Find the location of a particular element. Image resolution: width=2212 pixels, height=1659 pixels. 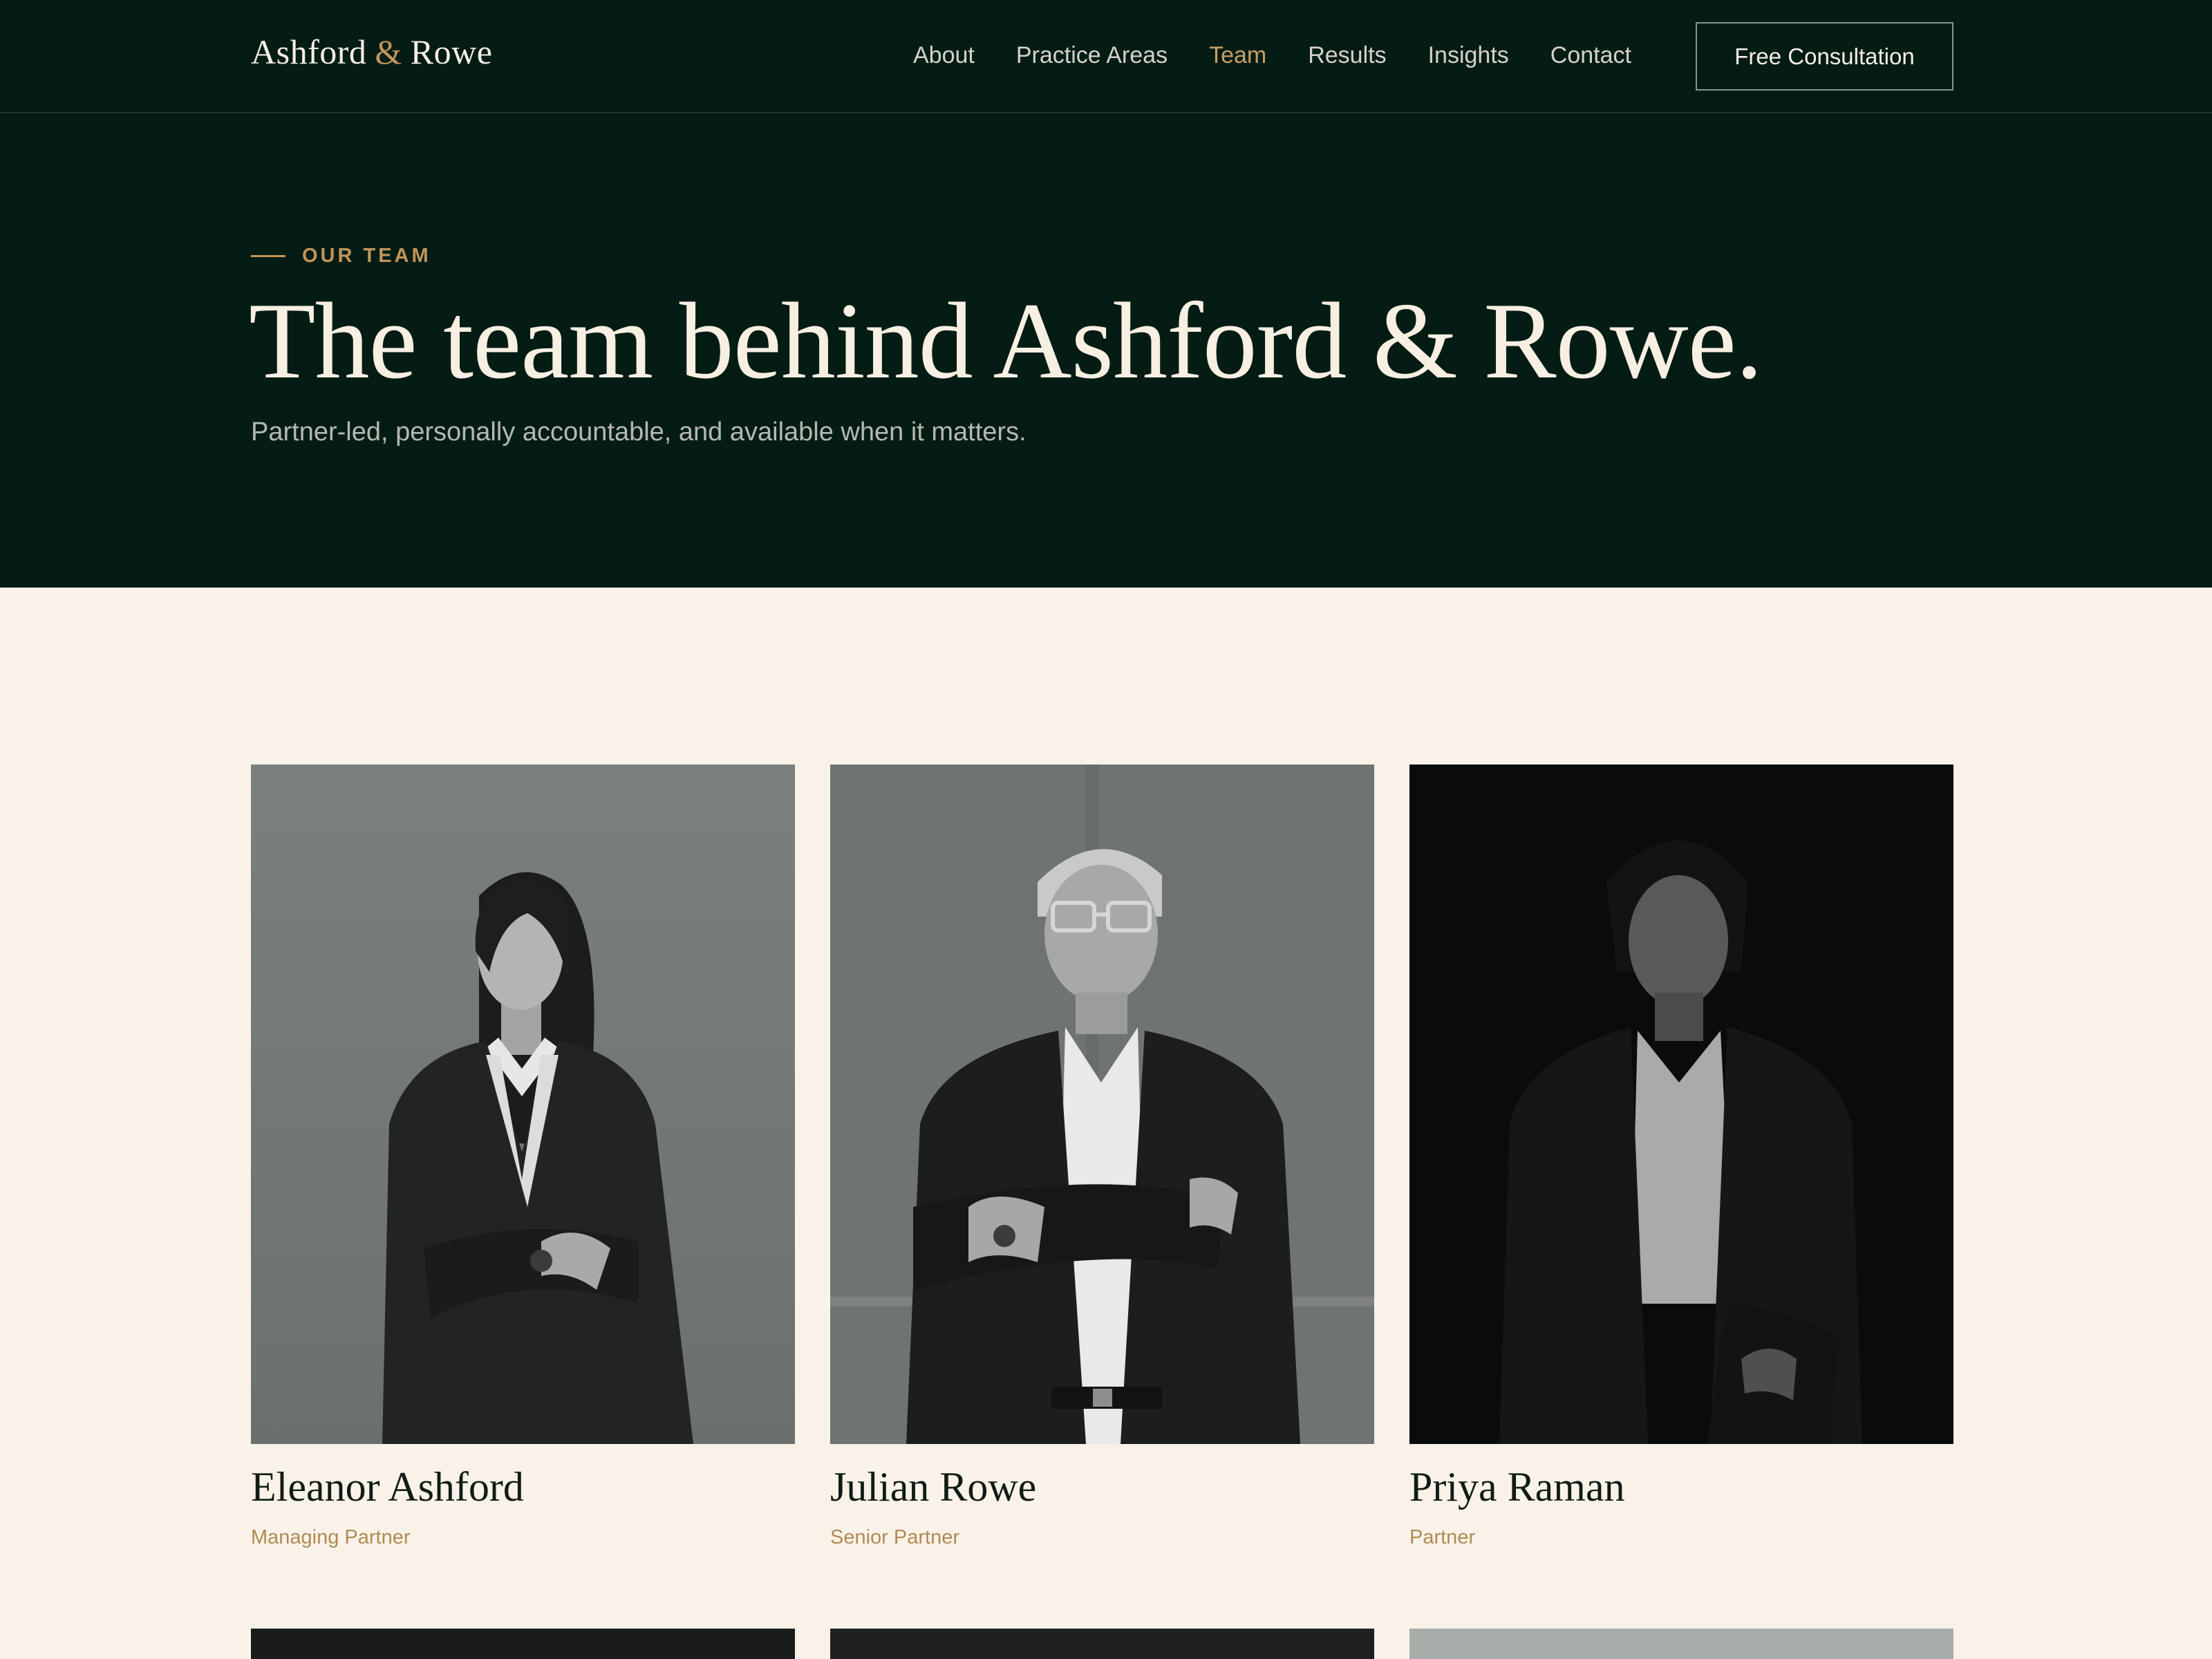

nav-link-contact: Contact is located at coordinates (1591, 55).